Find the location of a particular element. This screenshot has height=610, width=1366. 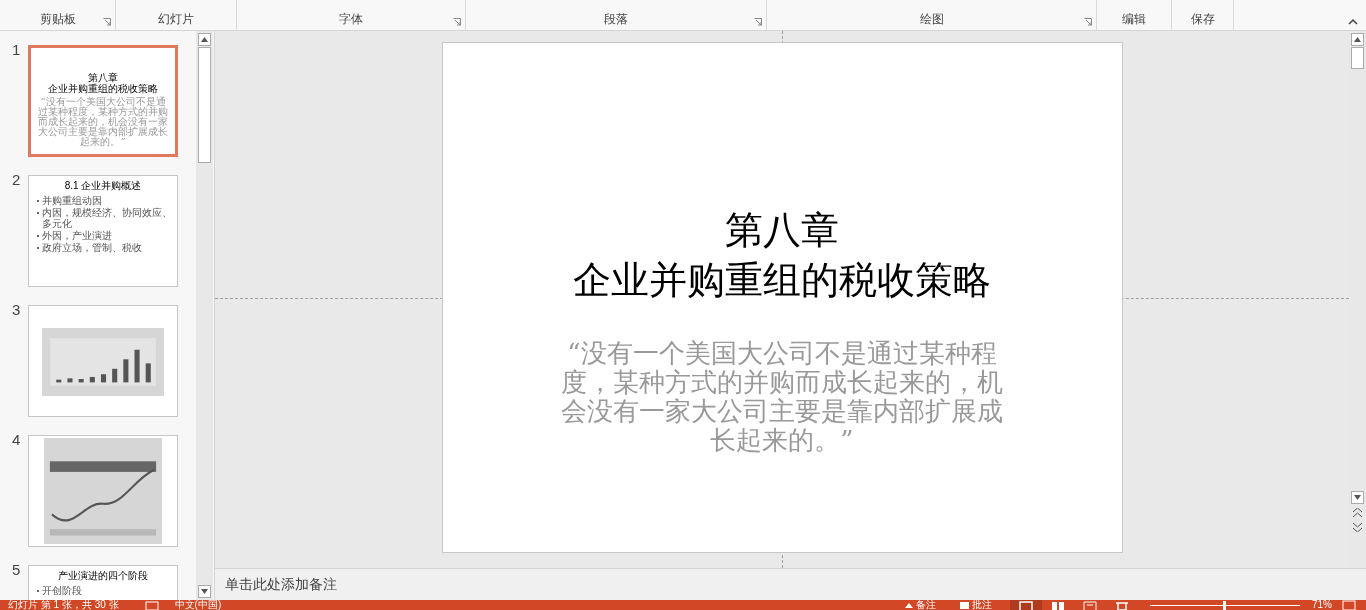

fit-to-window-icon is located at coordinates (1349, 605).